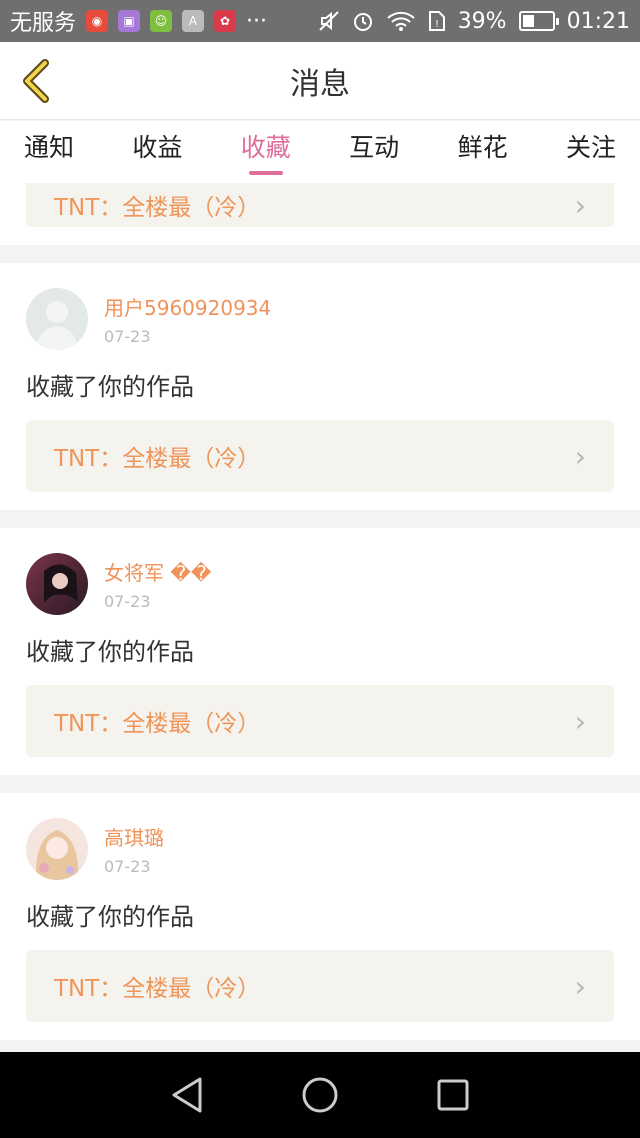  I want to click on list-item: TNT：全楼最（冷） ›, so click(320, 214).